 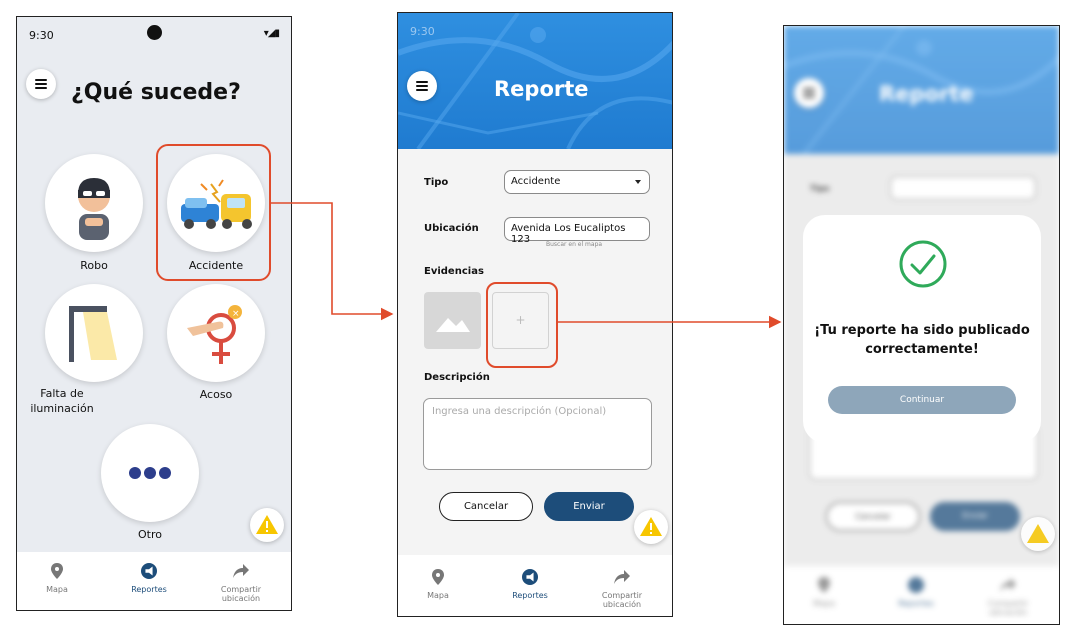 What do you see at coordinates (577, 231) in the screenshot?
I see `ubicacion-input: Avenida Los Eucaliptos 123` at bounding box center [577, 231].